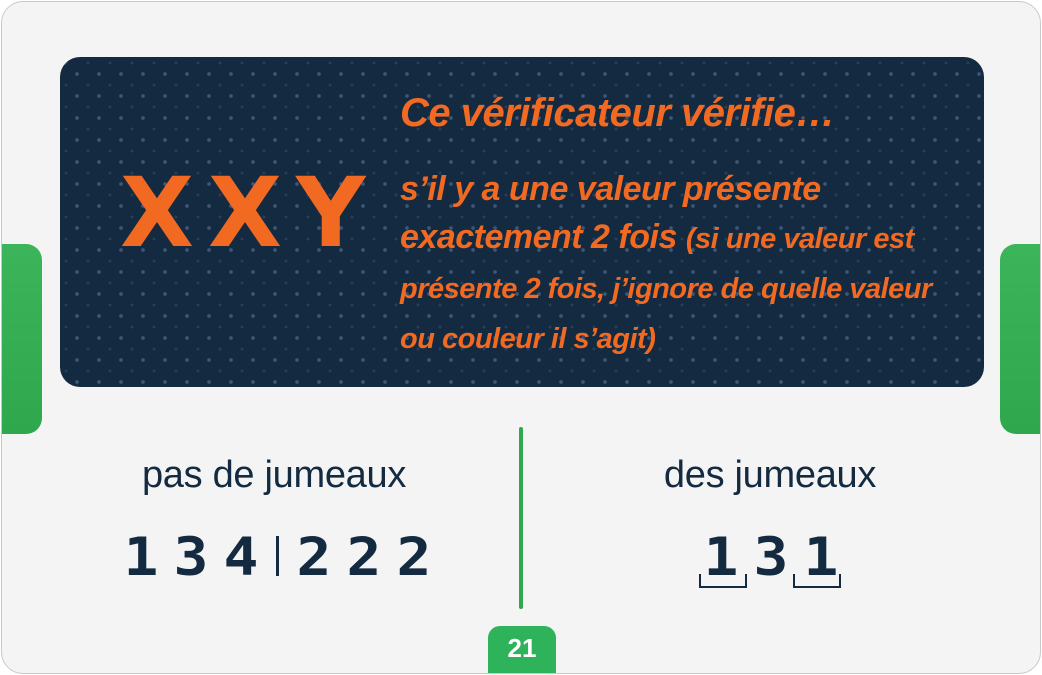 The height and width of the screenshot is (675, 1042). Describe the element at coordinates (522, 649) in the screenshot. I see `page-number-badge: 21` at that location.